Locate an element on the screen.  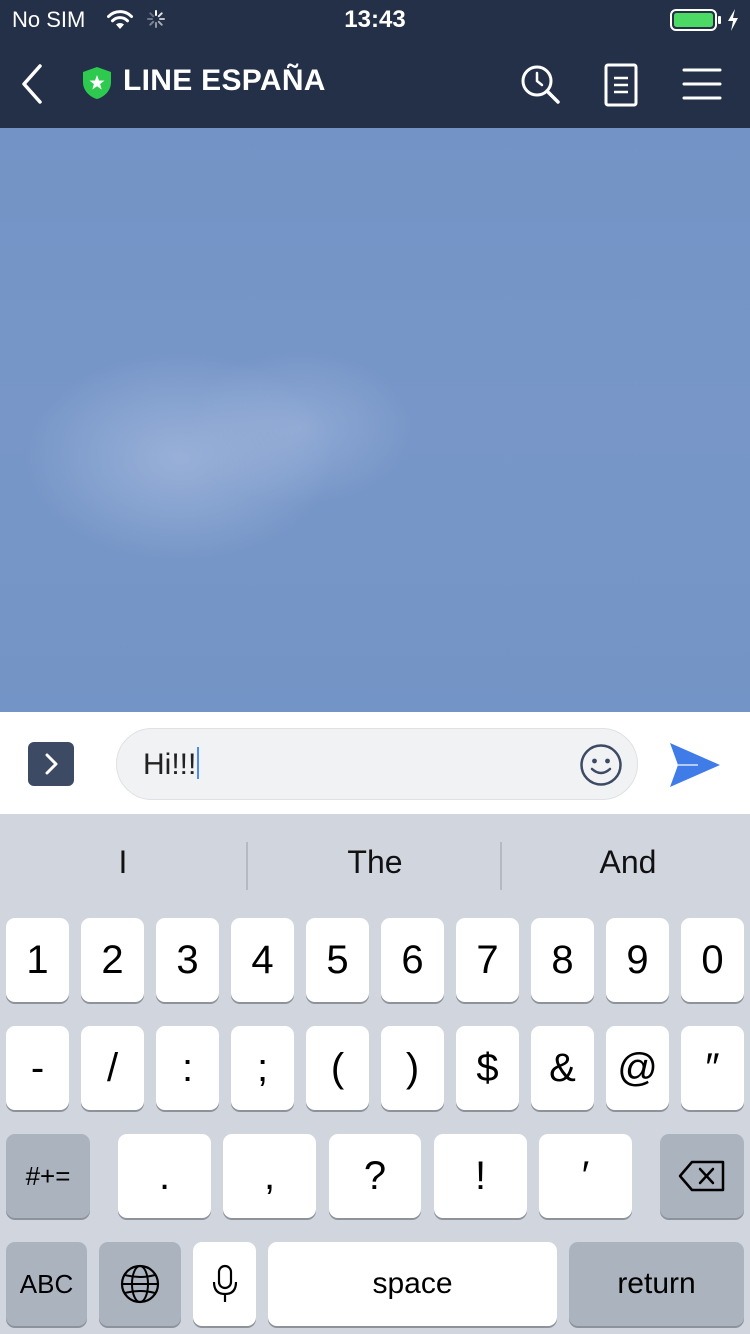
expand-toolbar-button is located at coordinates (51, 764).